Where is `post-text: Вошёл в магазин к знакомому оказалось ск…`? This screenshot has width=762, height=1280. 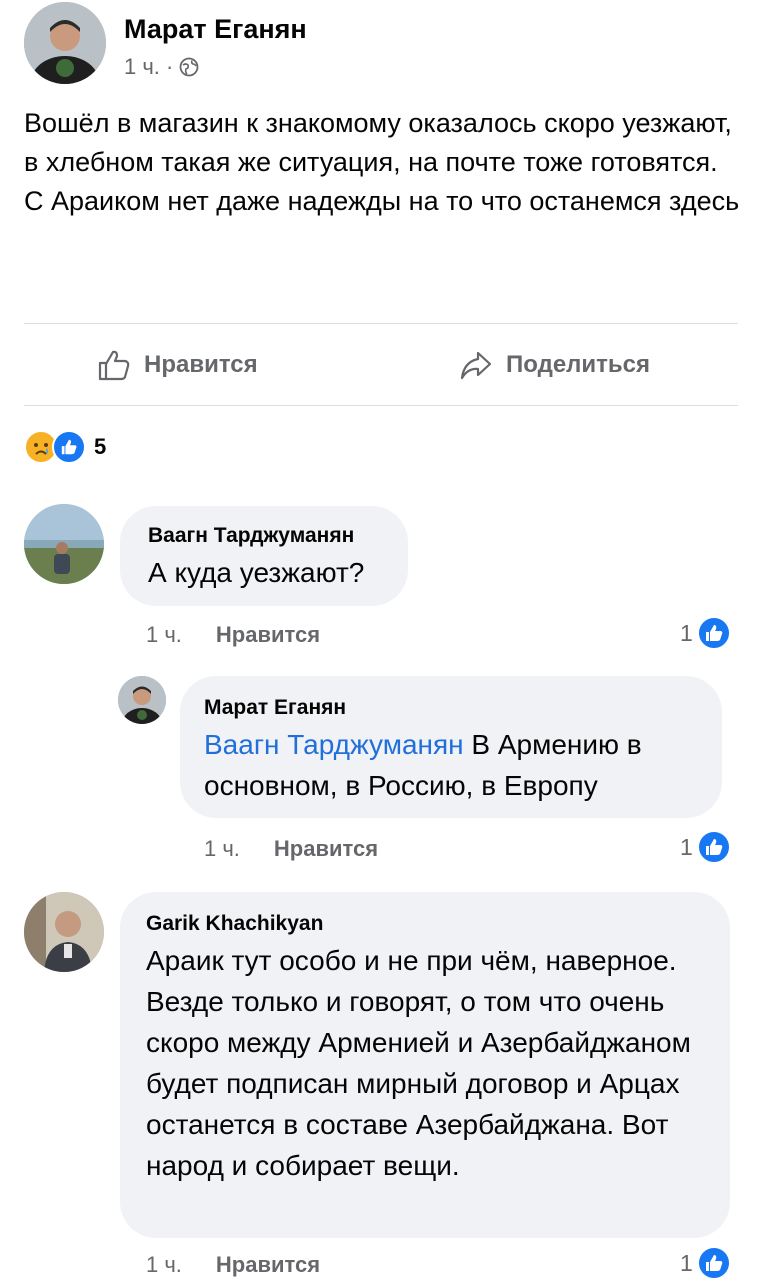 post-text: Вошёл в магазин к знакомому оказалось ск… is located at coordinates (384, 162).